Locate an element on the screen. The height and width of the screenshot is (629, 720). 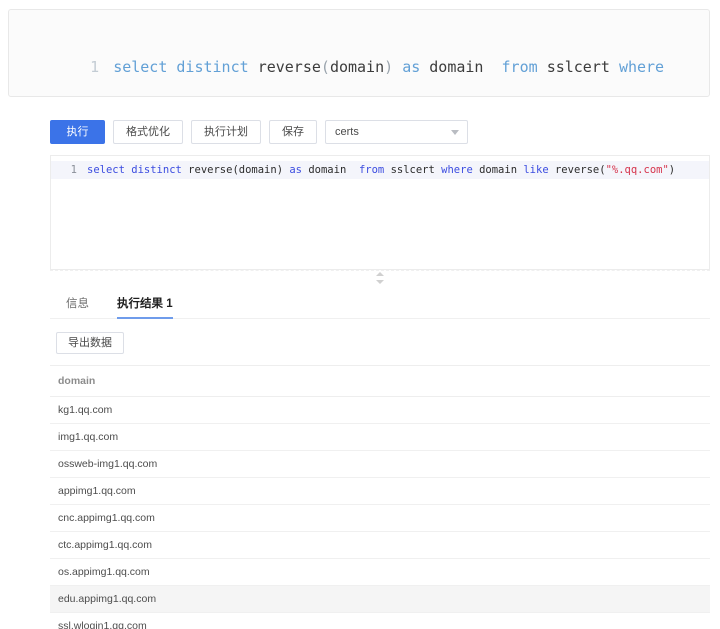
resize-vertical-icon is located at coordinates (380, 279).